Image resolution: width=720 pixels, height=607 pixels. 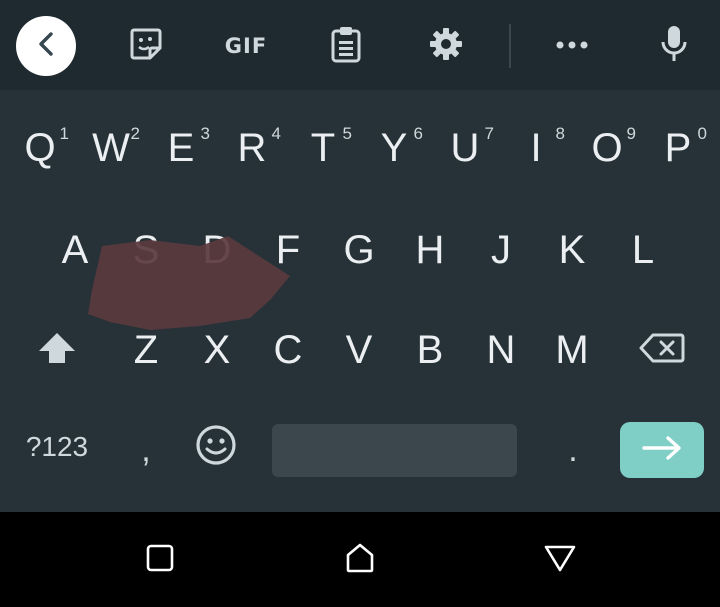 I want to click on key-label: Q, so click(x=40, y=147).